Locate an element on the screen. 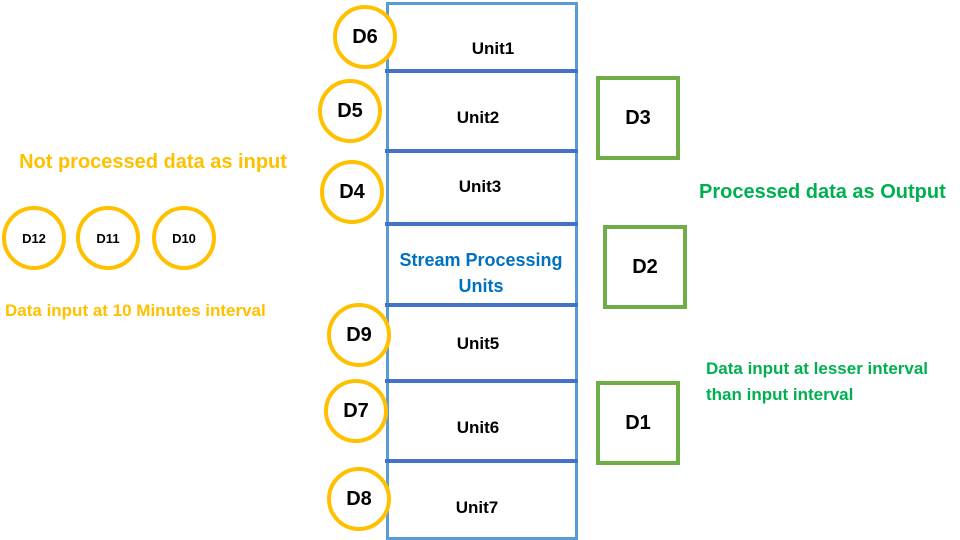 This screenshot has width=960, height=540. unit-7-label: Unit7 is located at coordinates (477, 507).